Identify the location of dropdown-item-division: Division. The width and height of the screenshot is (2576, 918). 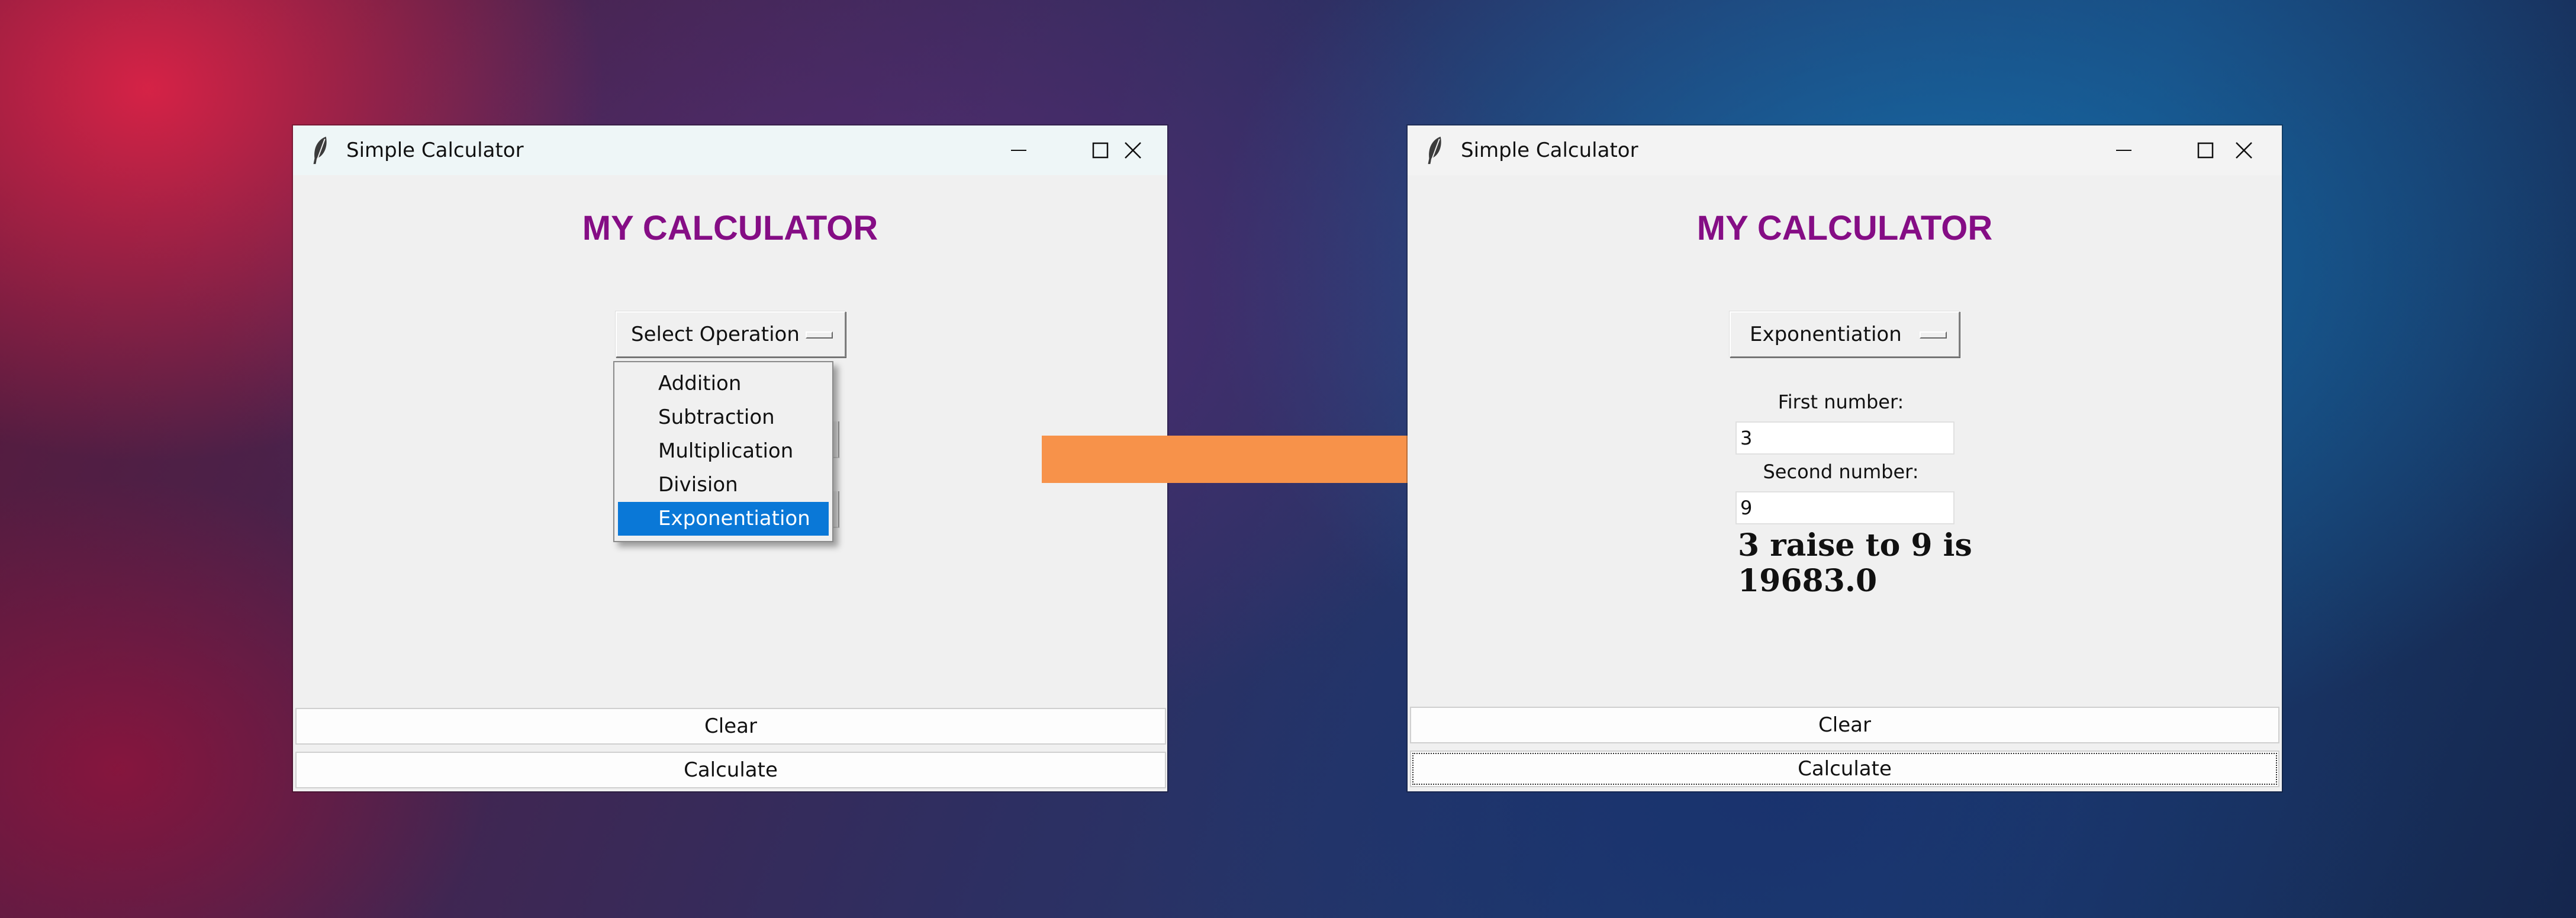
(723, 485).